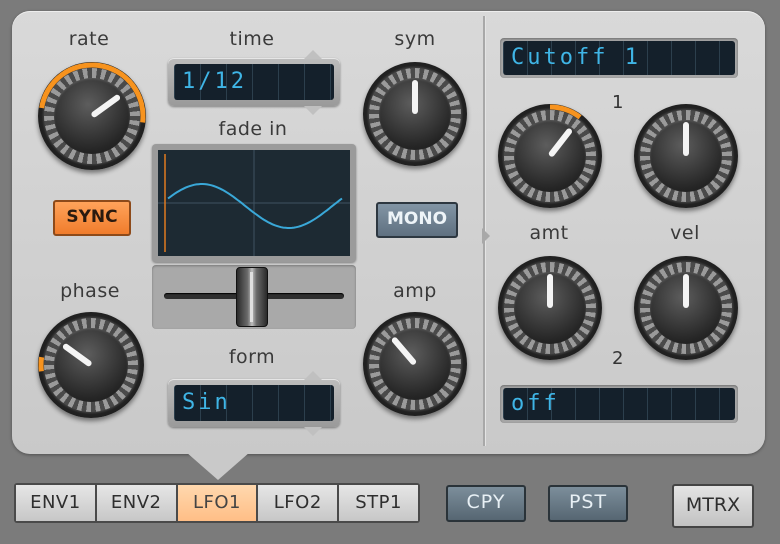 This screenshot has width=780, height=544. I want to click on copy-button: CPY, so click(486, 503).